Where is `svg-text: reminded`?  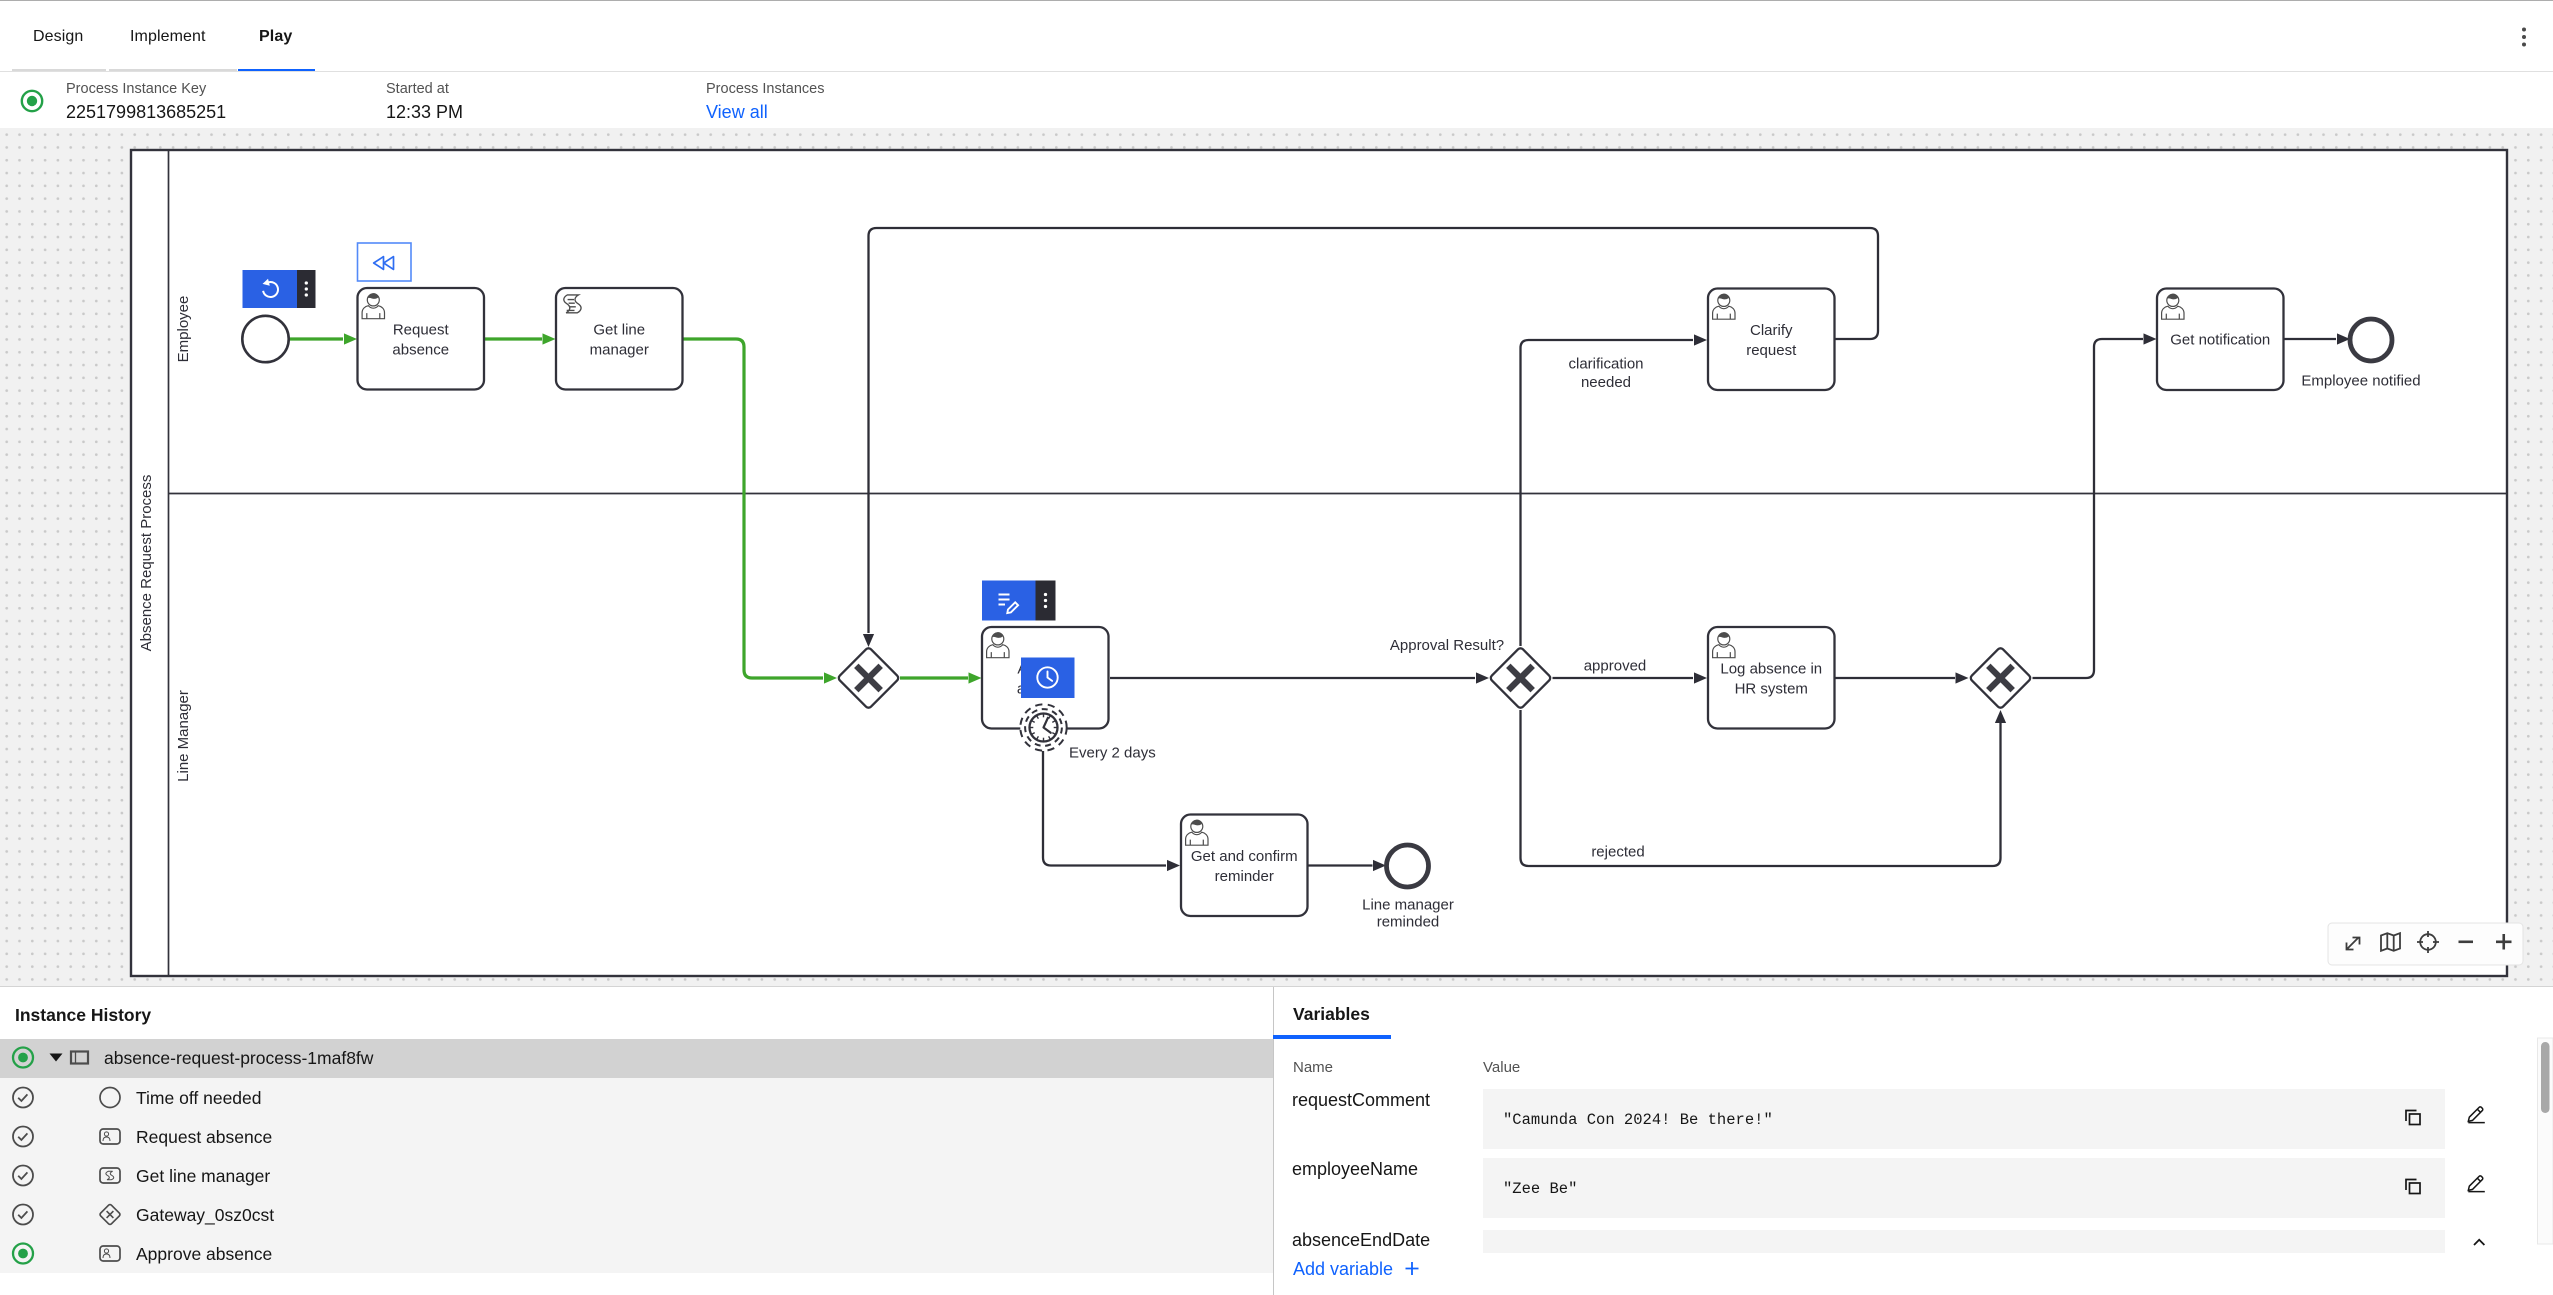 svg-text: reminded is located at coordinates (1408, 922).